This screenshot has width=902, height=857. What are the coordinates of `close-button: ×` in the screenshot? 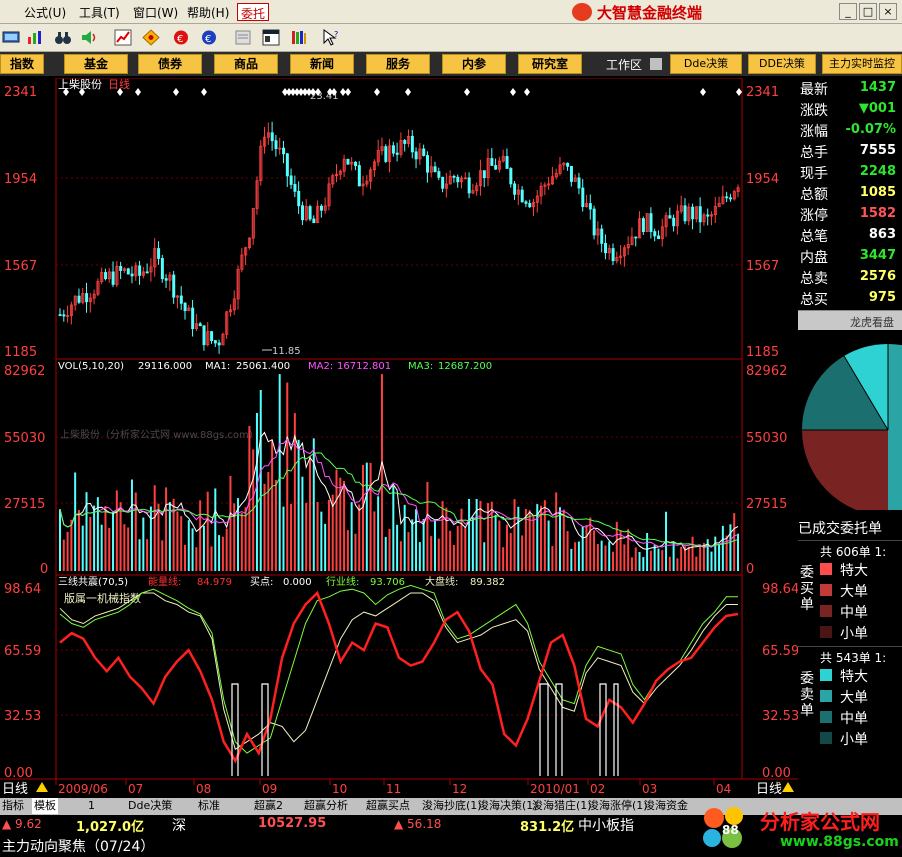 It's located at (888, 11).